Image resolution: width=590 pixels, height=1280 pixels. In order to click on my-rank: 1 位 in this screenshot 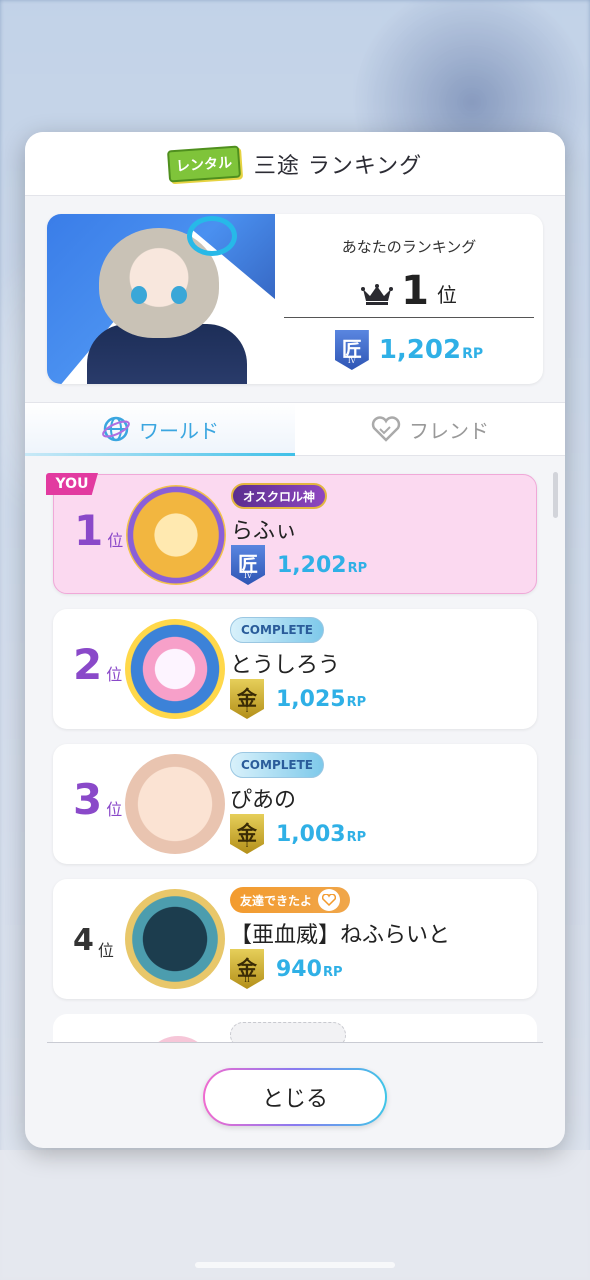, I will do `click(409, 289)`.